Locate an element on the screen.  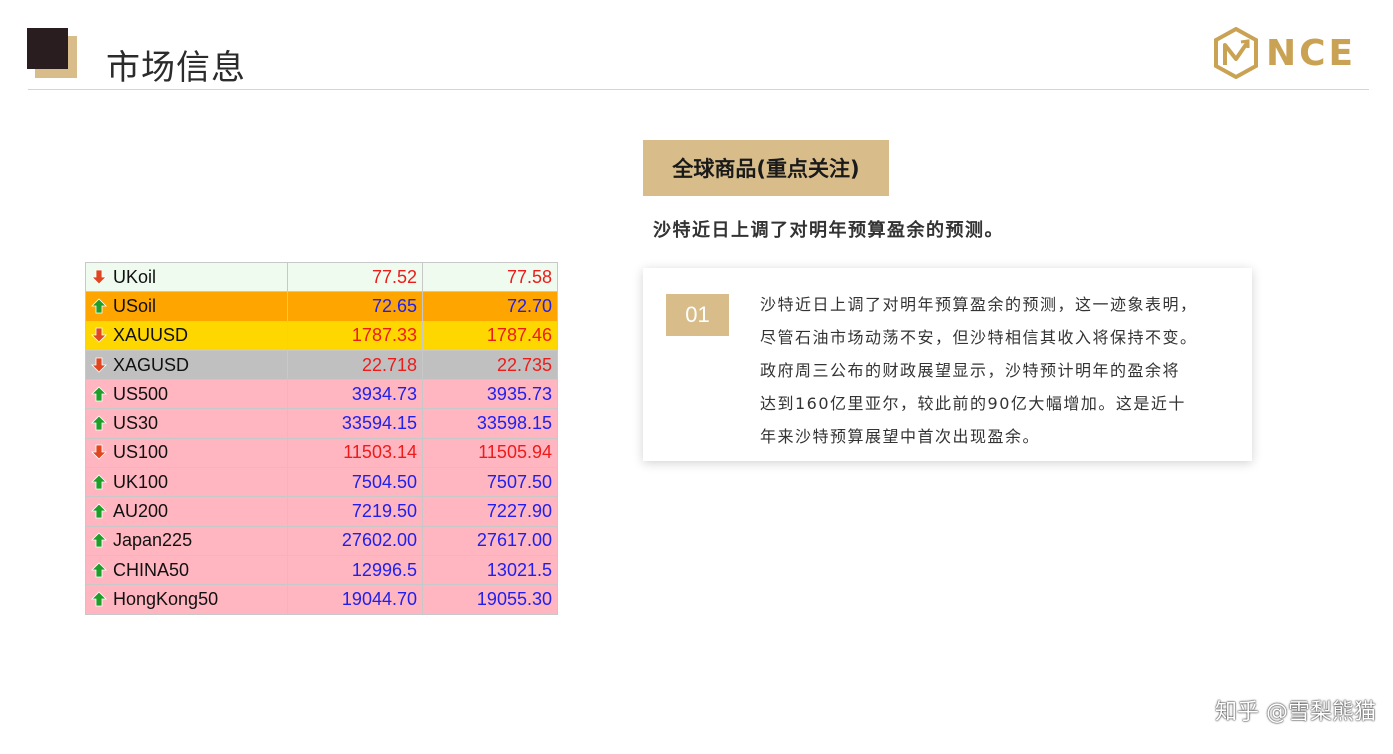
bid-price-cell: 77.52 is located at coordinates (355, 277).